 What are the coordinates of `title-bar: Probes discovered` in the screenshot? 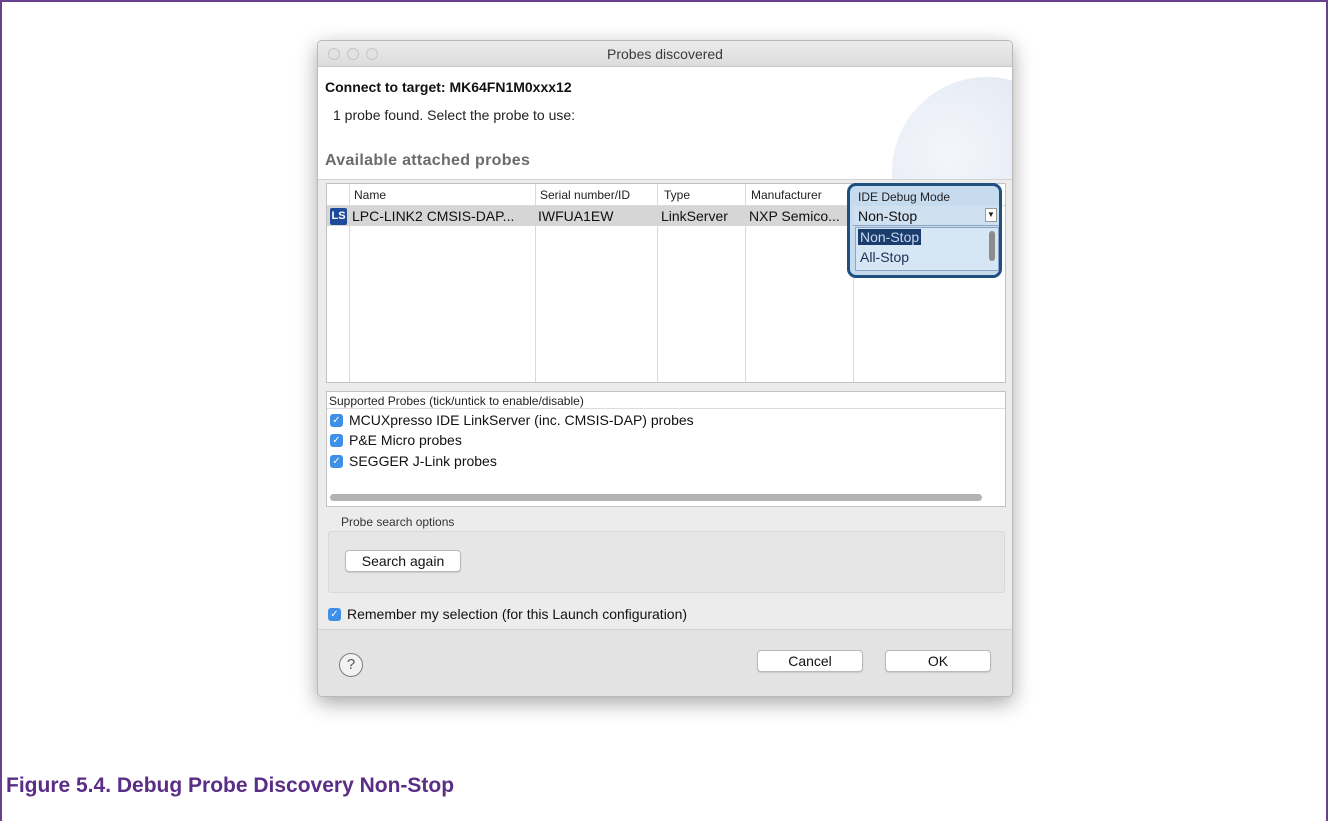 It's located at (665, 54).